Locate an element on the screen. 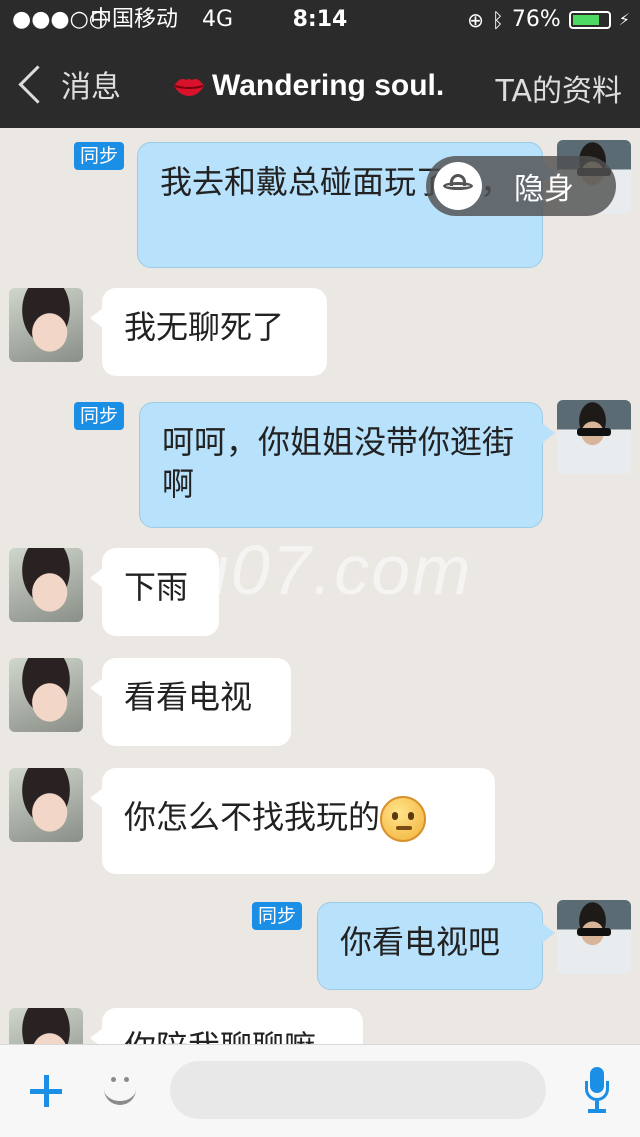  stealth-toggle: 隐身 is located at coordinates (521, 186).